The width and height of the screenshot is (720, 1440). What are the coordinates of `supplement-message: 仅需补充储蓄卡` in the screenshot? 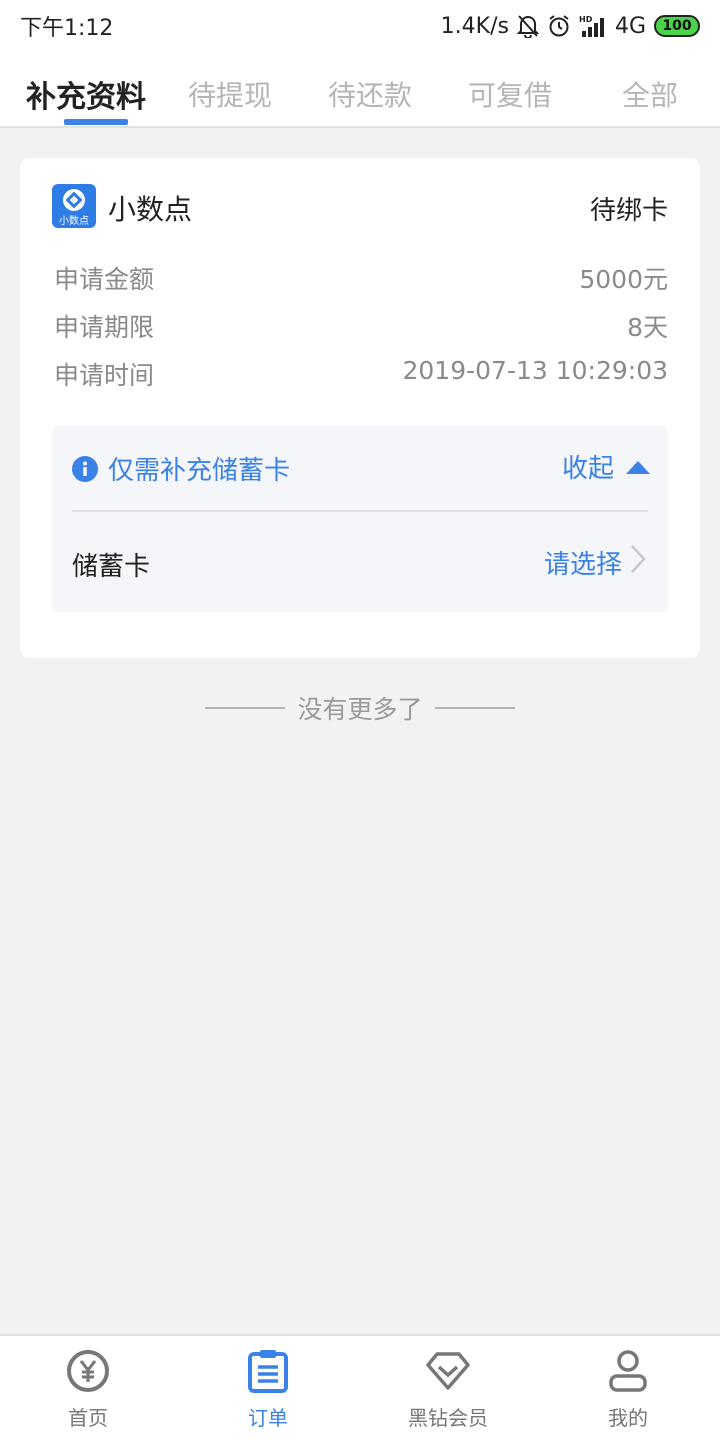 It's located at (181, 468).